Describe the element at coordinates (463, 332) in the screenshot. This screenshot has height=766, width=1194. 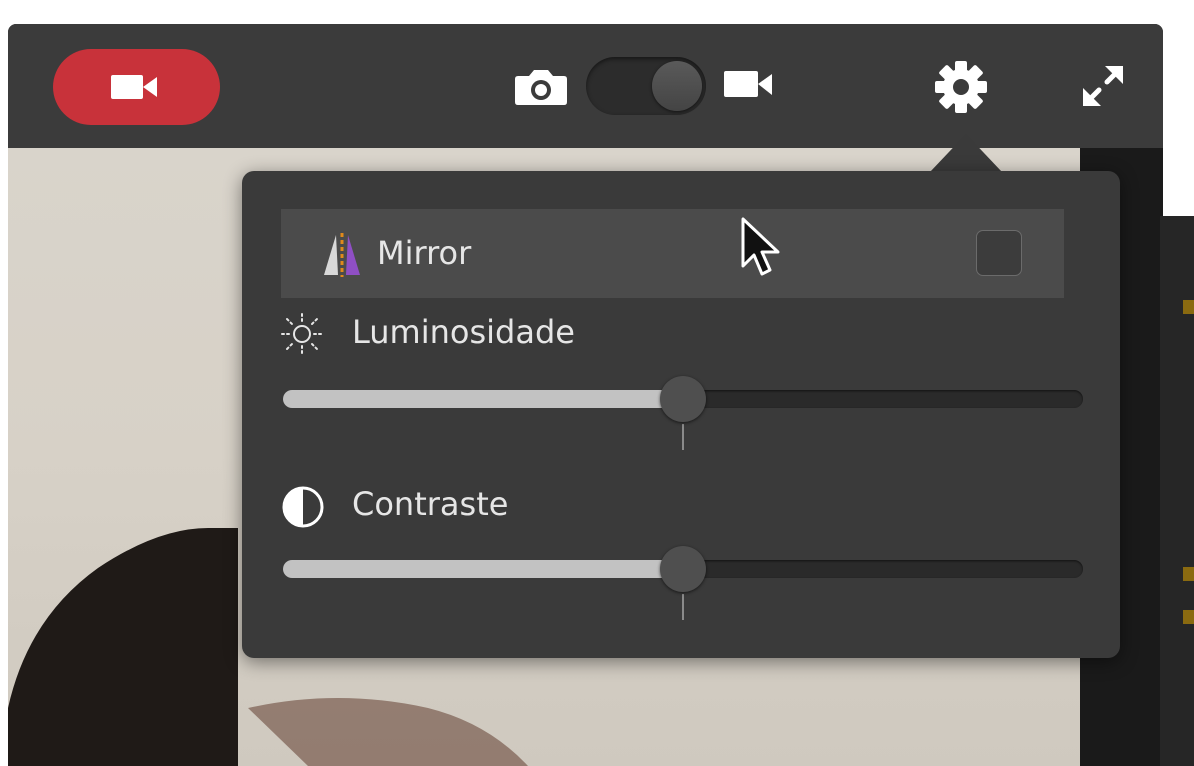
I see `brightness-label: Luminosidade` at that location.